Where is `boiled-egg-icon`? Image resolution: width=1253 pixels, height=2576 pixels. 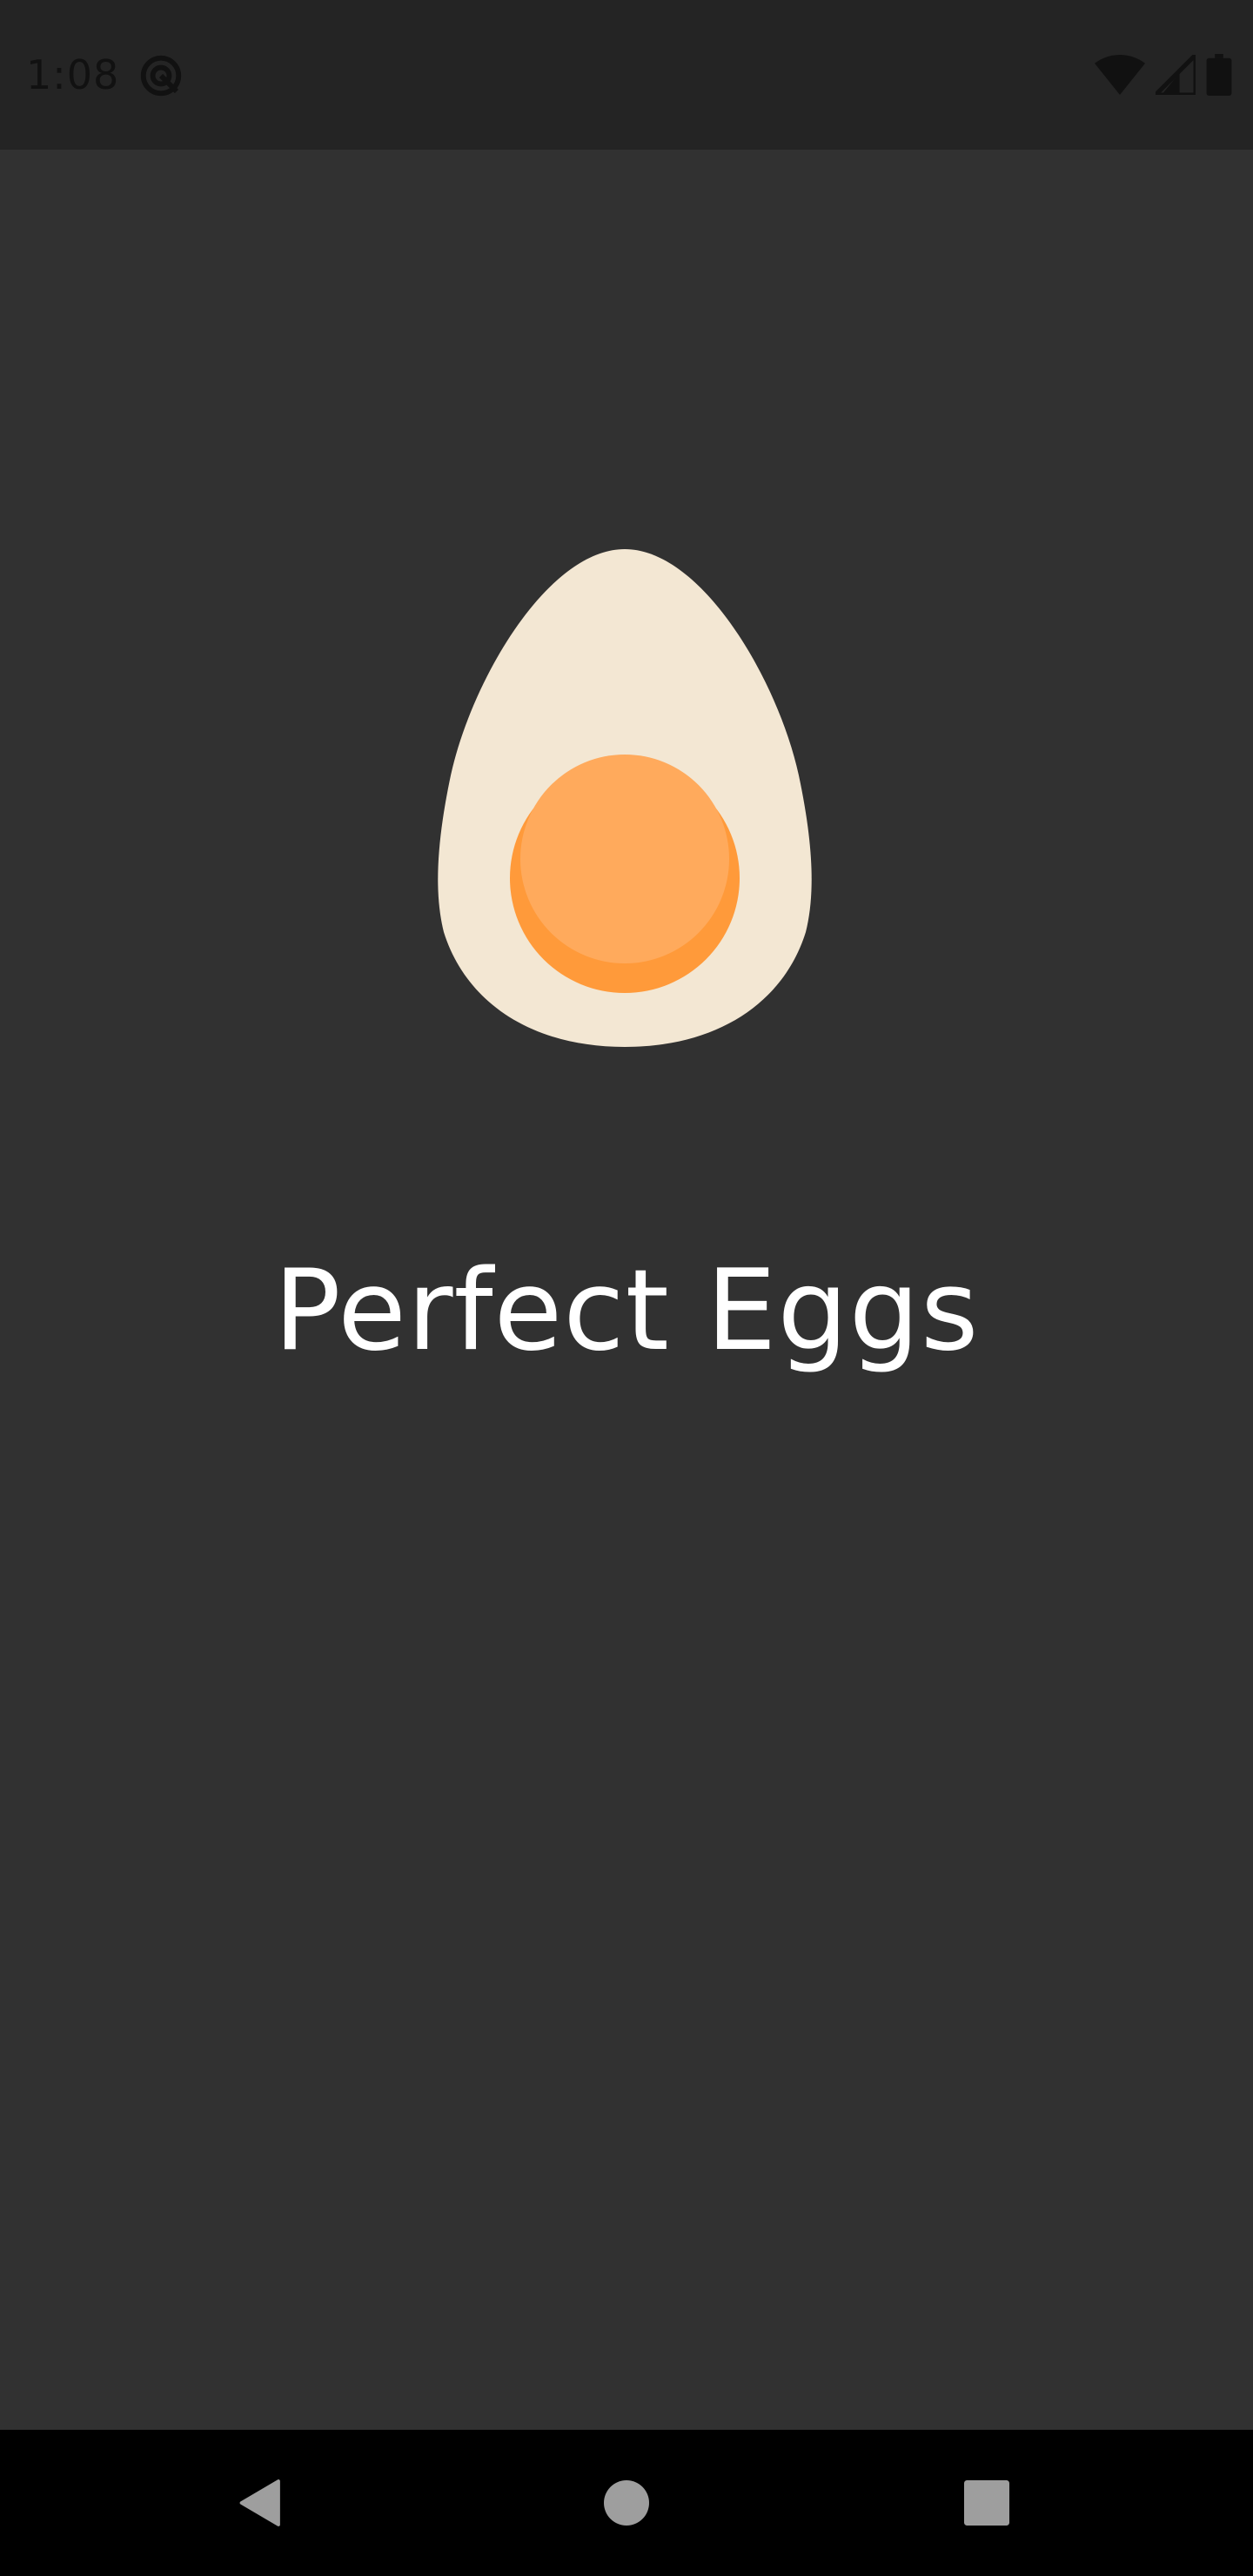 boiled-egg-icon is located at coordinates (625, 798).